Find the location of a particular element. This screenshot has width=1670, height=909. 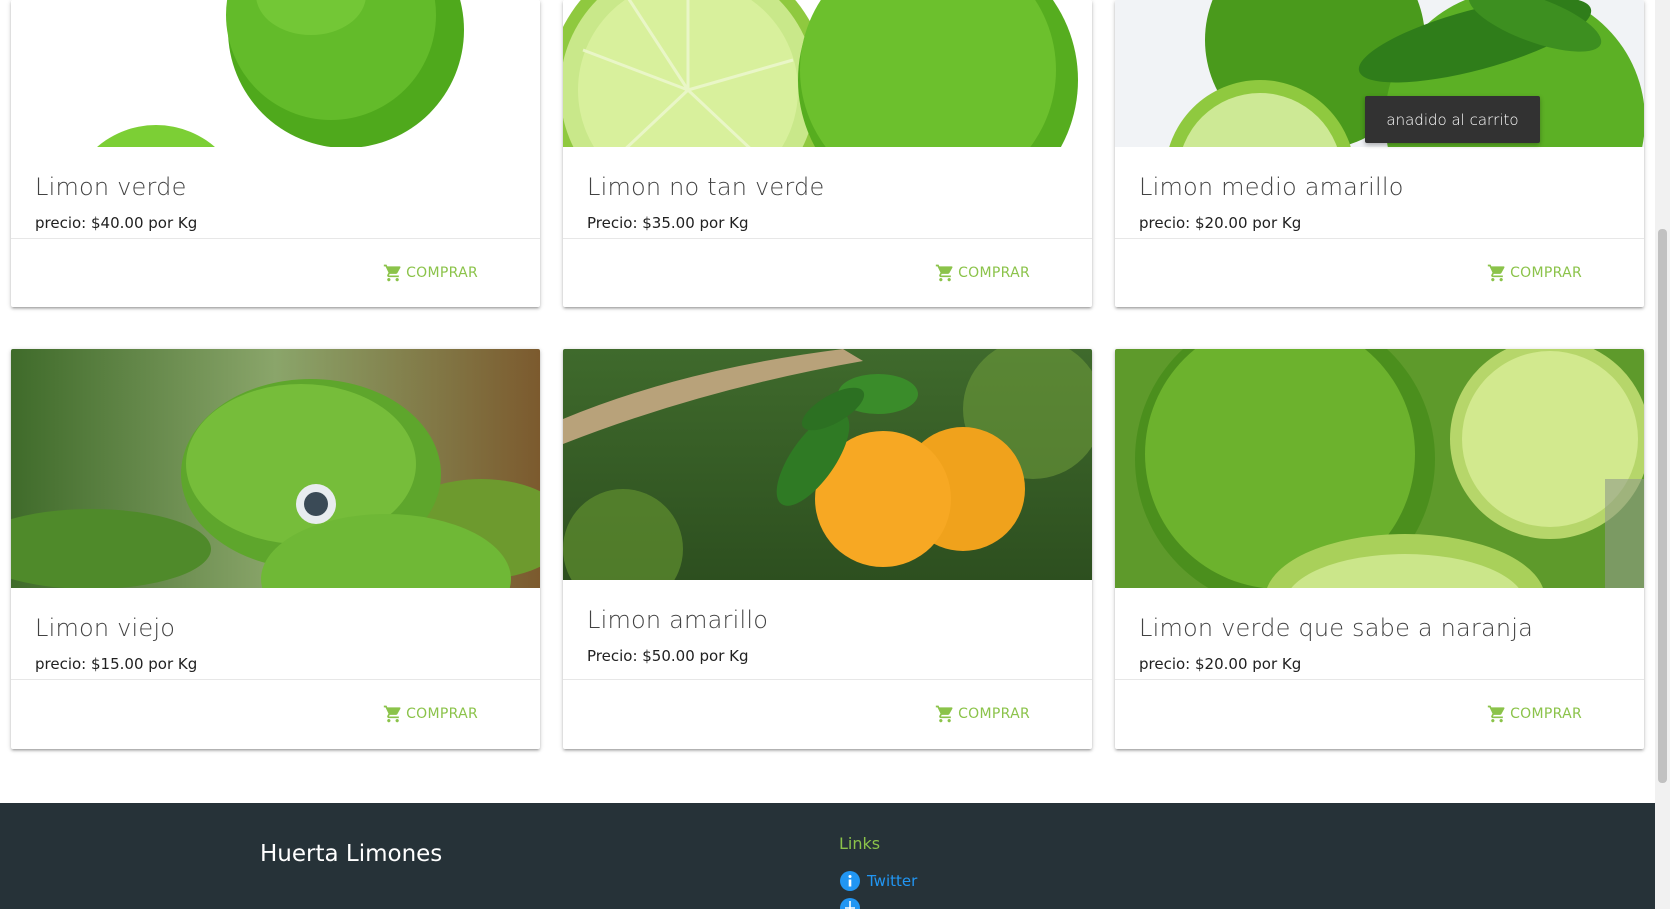

vertical-scrollbar is located at coordinates (1662, 454).